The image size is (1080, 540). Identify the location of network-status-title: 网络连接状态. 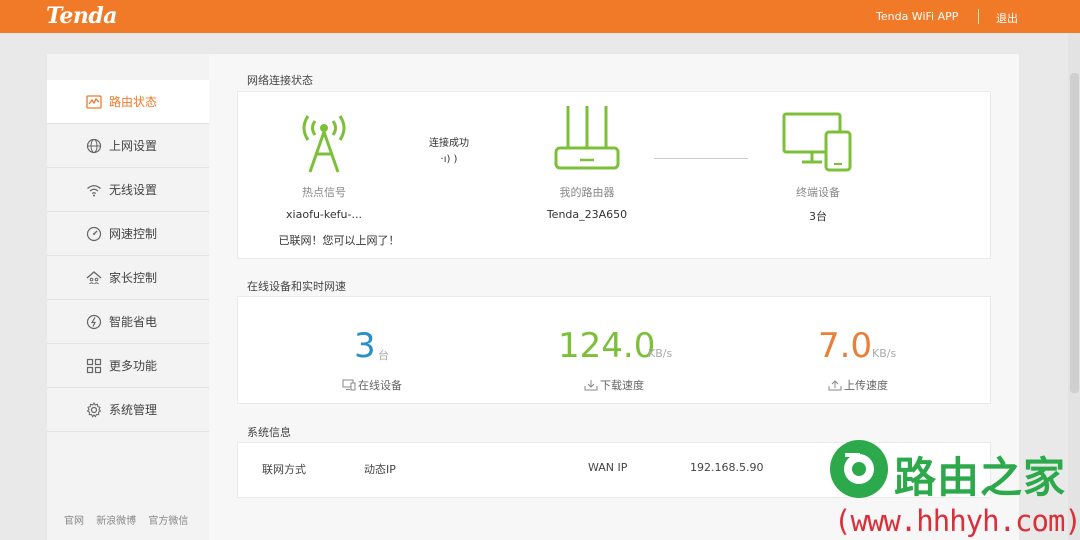
(280, 80).